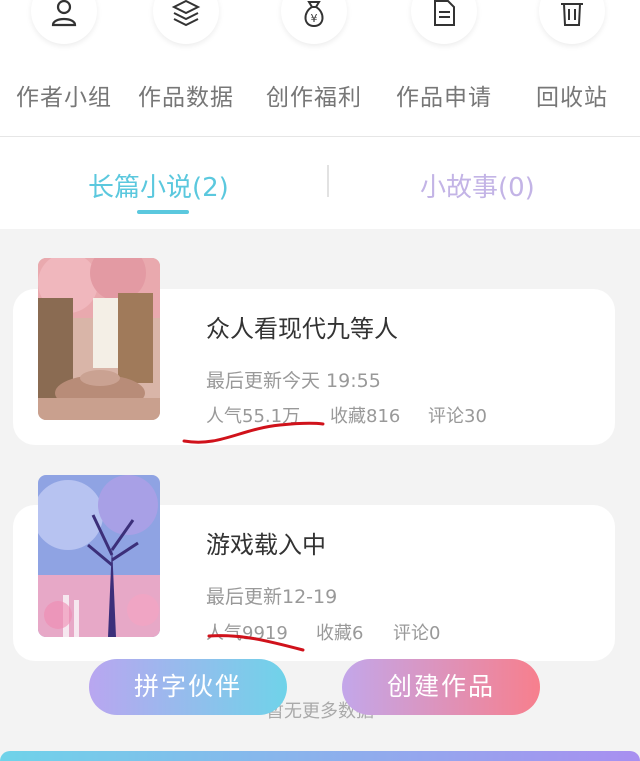  Describe the element at coordinates (314, 98) in the screenshot. I see `menu-label: 创作福利` at that location.